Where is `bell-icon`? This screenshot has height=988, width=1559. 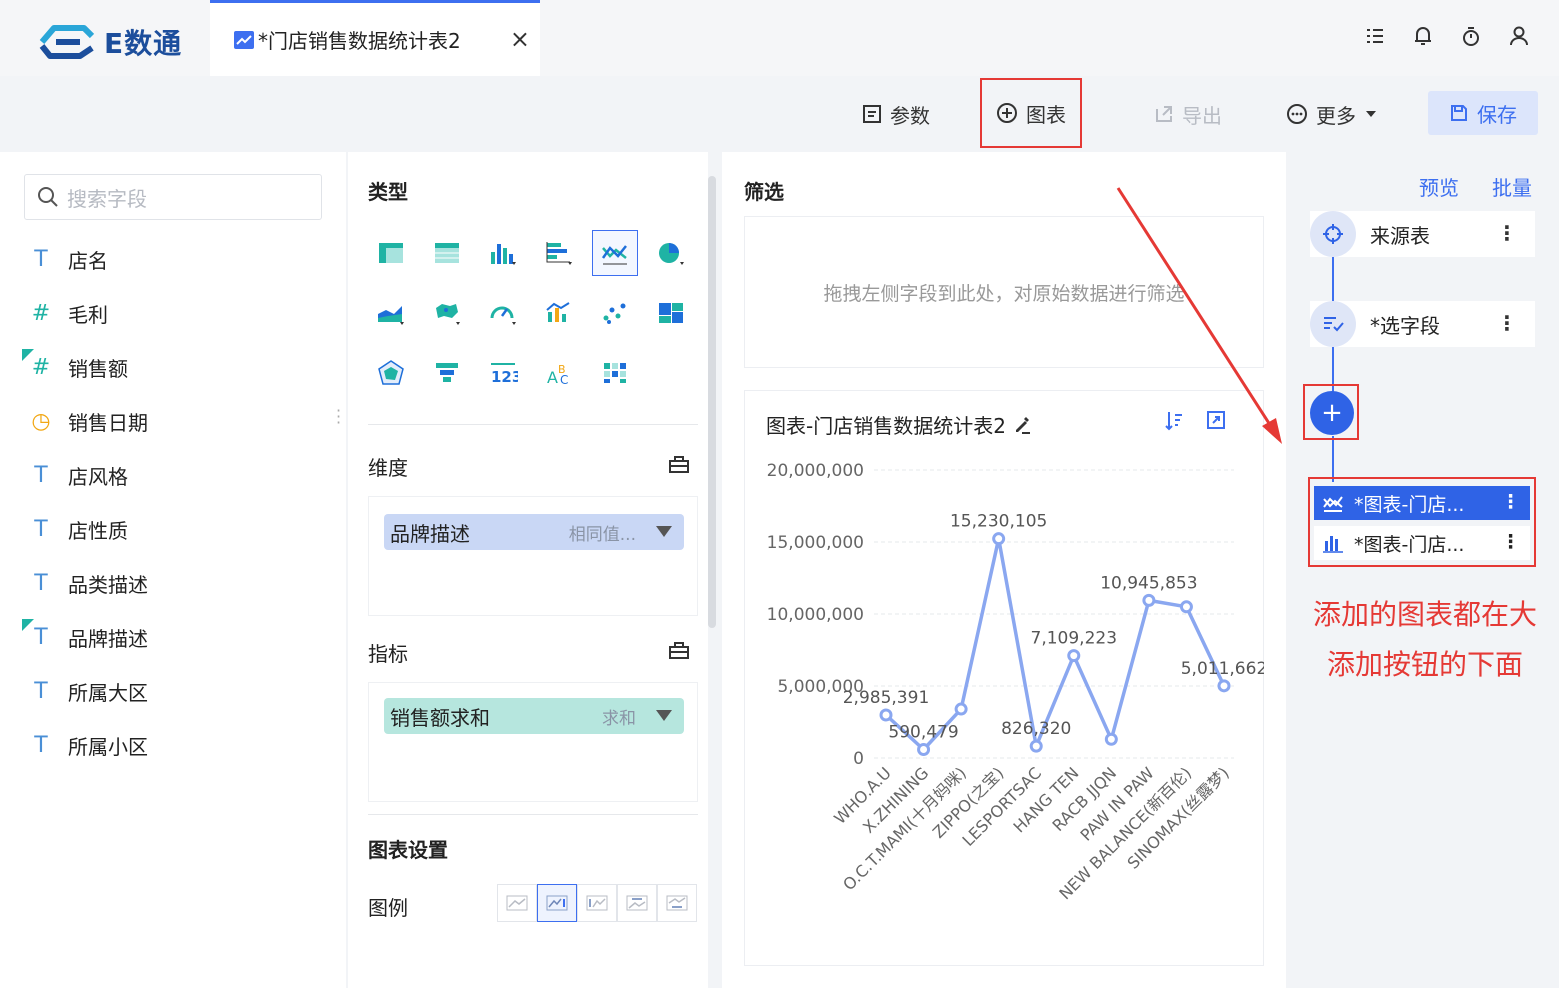
bell-icon is located at coordinates (1423, 36).